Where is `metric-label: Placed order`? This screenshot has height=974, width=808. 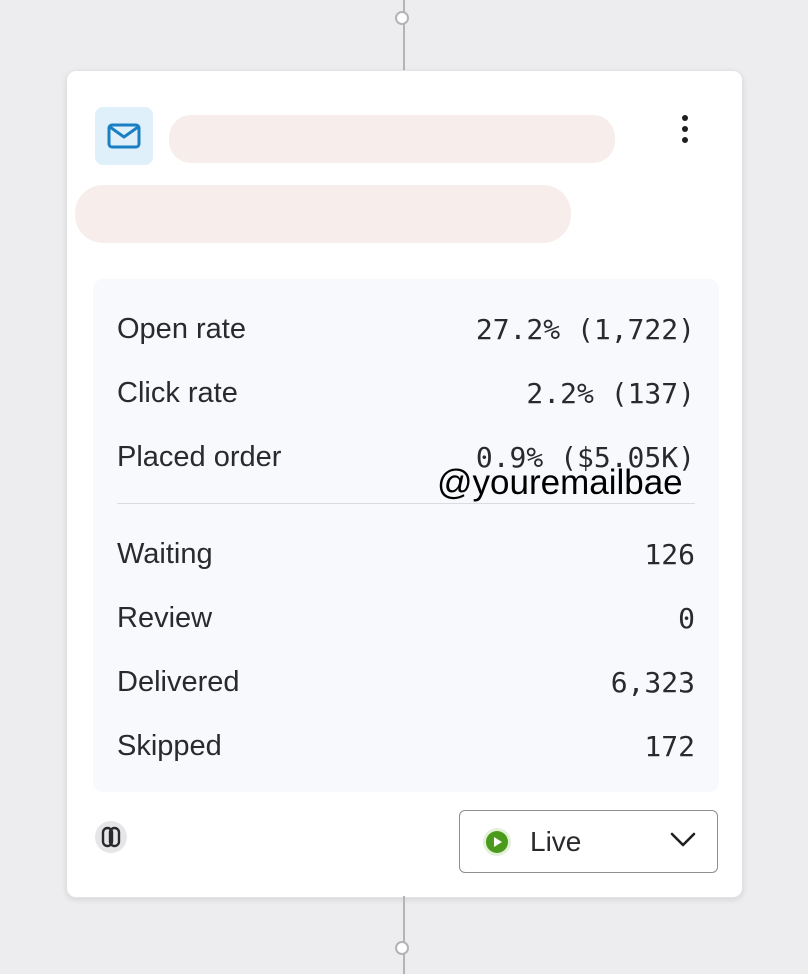
metric-label: Placed order is located at coordinates (199, 456).